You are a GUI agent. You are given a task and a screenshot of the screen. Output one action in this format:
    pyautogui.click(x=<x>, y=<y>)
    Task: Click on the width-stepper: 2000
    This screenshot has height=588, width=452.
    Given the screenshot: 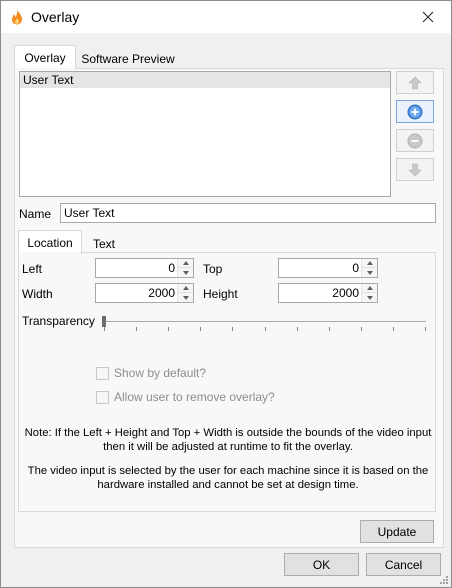 What is the action you would take?
    pyautogui.click(x=144, y=293)
    